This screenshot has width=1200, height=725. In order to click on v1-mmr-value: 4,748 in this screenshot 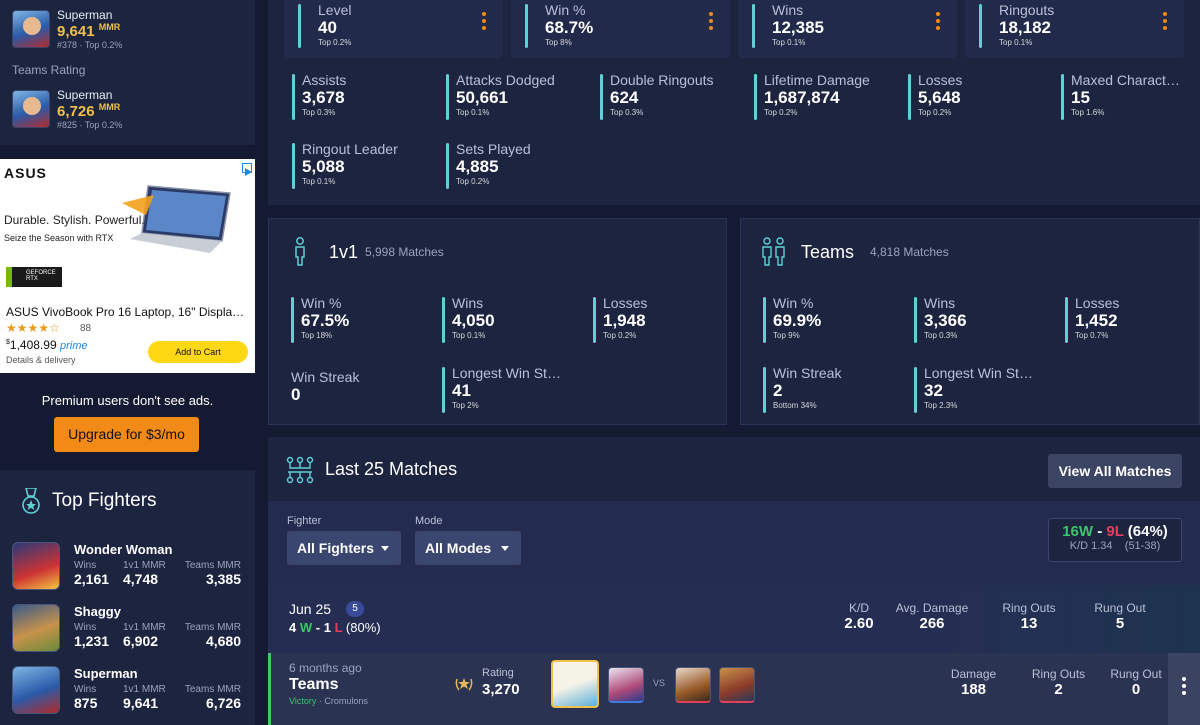, I will do `click(141, 579)`.